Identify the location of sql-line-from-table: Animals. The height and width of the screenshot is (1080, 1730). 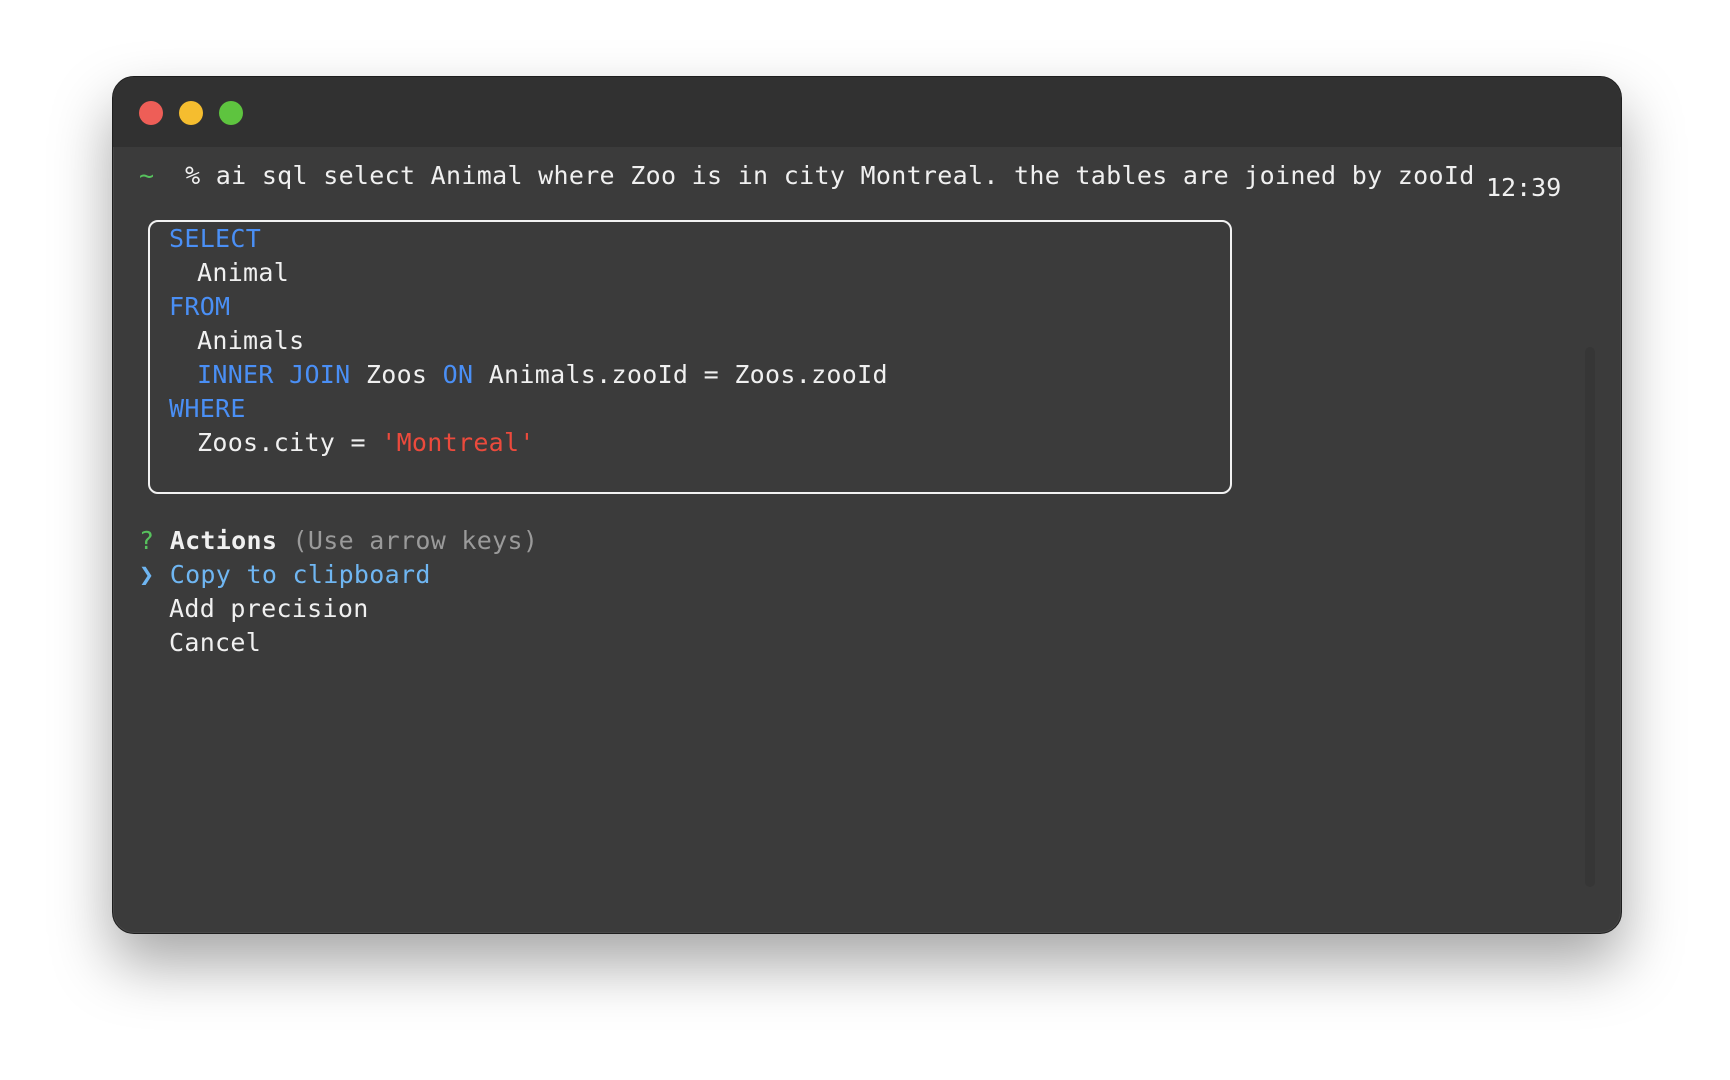
(250, 341).